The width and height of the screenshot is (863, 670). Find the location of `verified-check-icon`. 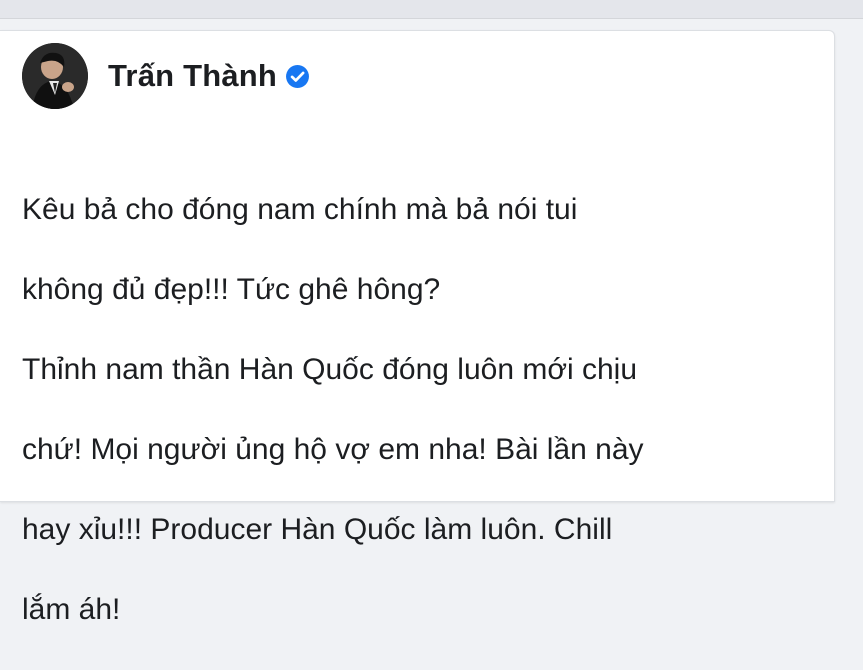

verified-check-icon is located at coordinates (298, 76).